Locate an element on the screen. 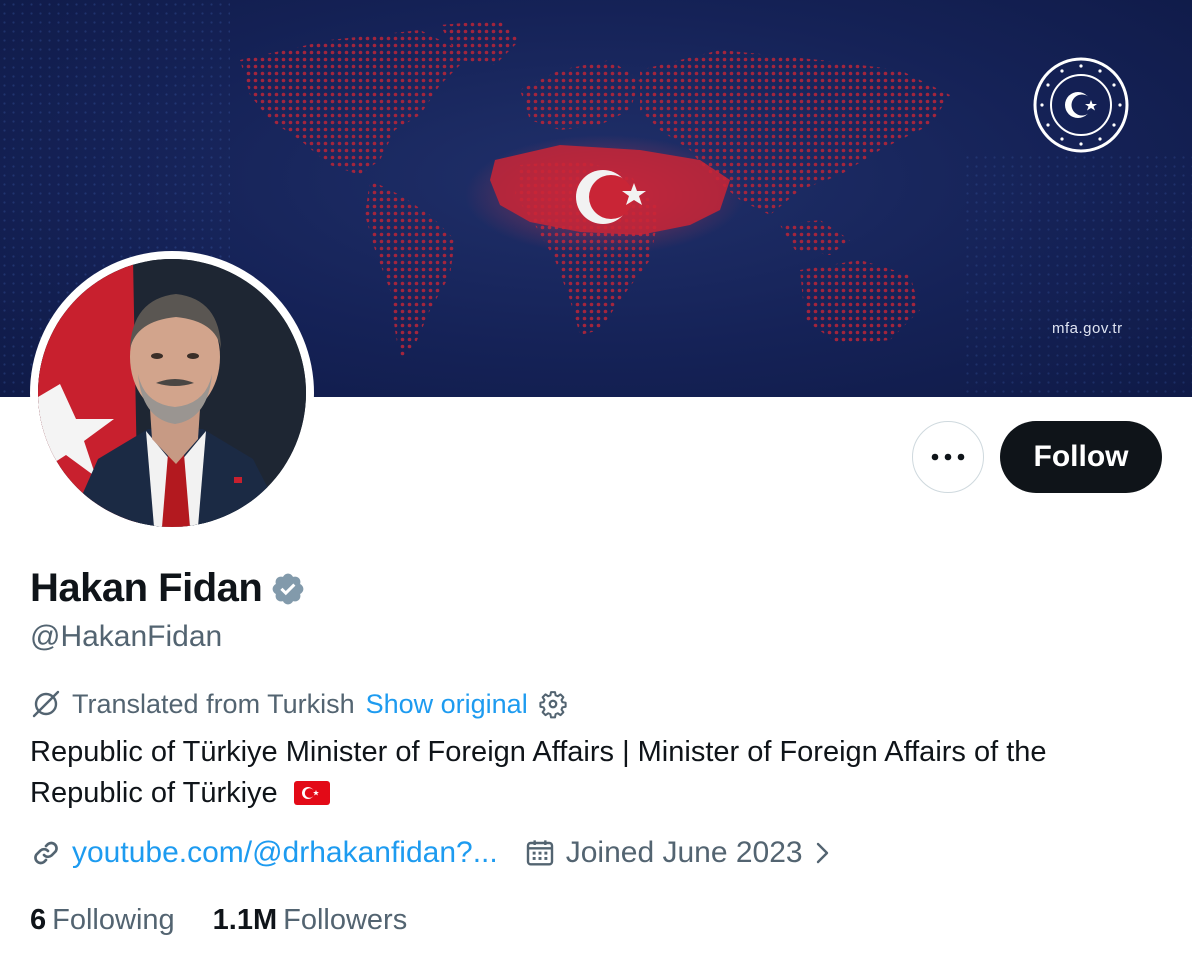  followers-count: 1.1M is located at coordinates (245, 920).